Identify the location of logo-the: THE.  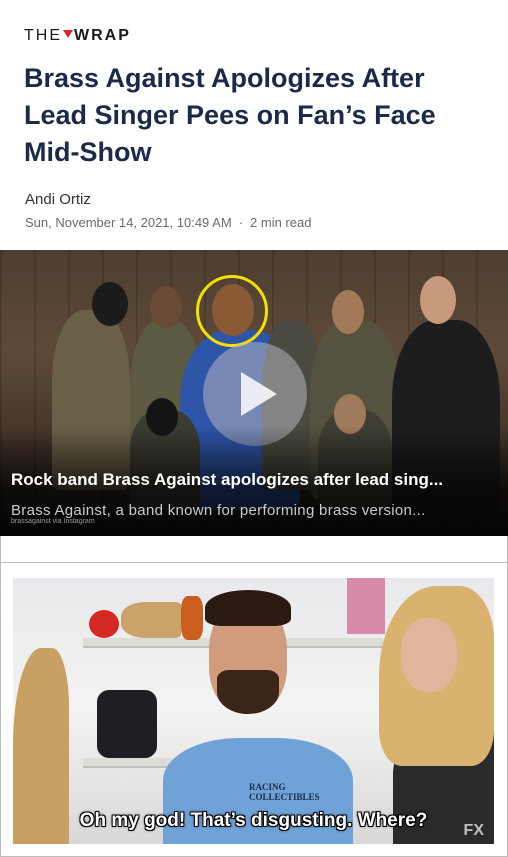
(43, 35).